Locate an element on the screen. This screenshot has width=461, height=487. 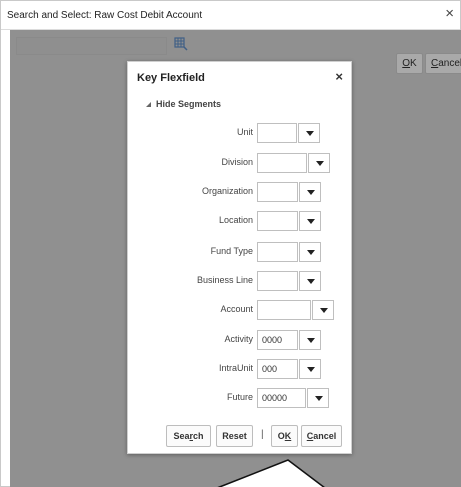
segment-label: Activity is located at coordinates (238, 339).